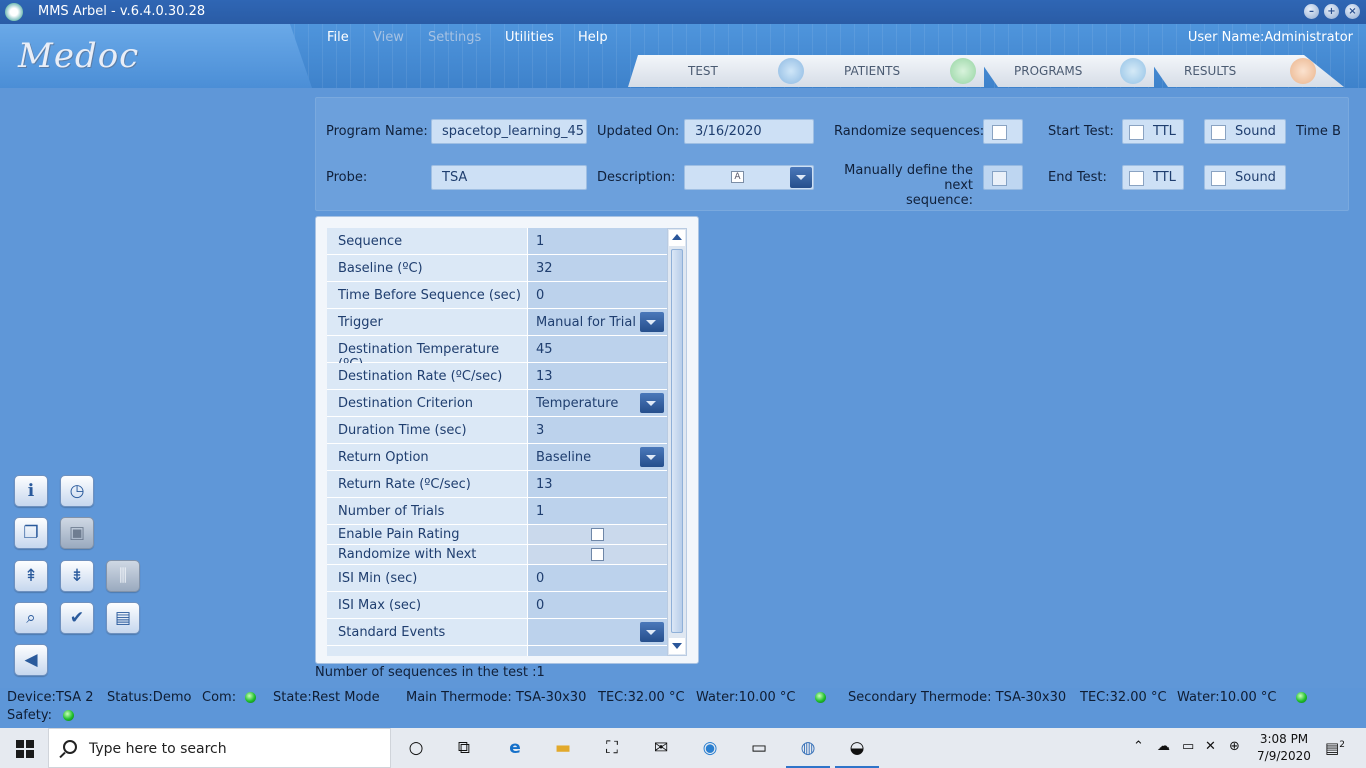 The image size is (1366, 768). Describe the element at coordinates (1003, 177) in the screenshot. I see `manual-define-checkbox` at that location.